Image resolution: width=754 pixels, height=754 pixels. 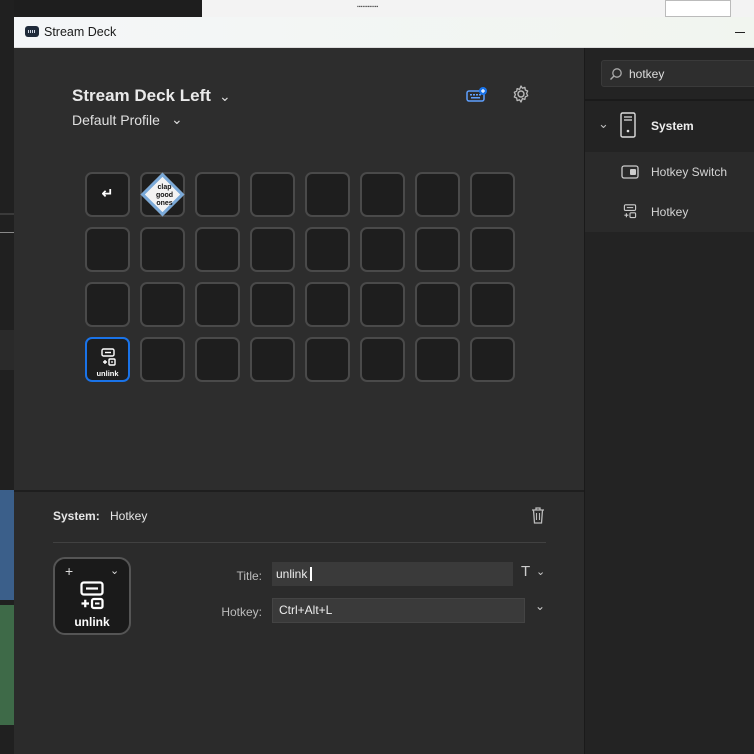 I want to click on stream-deck-app-icon, so click(x=32, y=31).